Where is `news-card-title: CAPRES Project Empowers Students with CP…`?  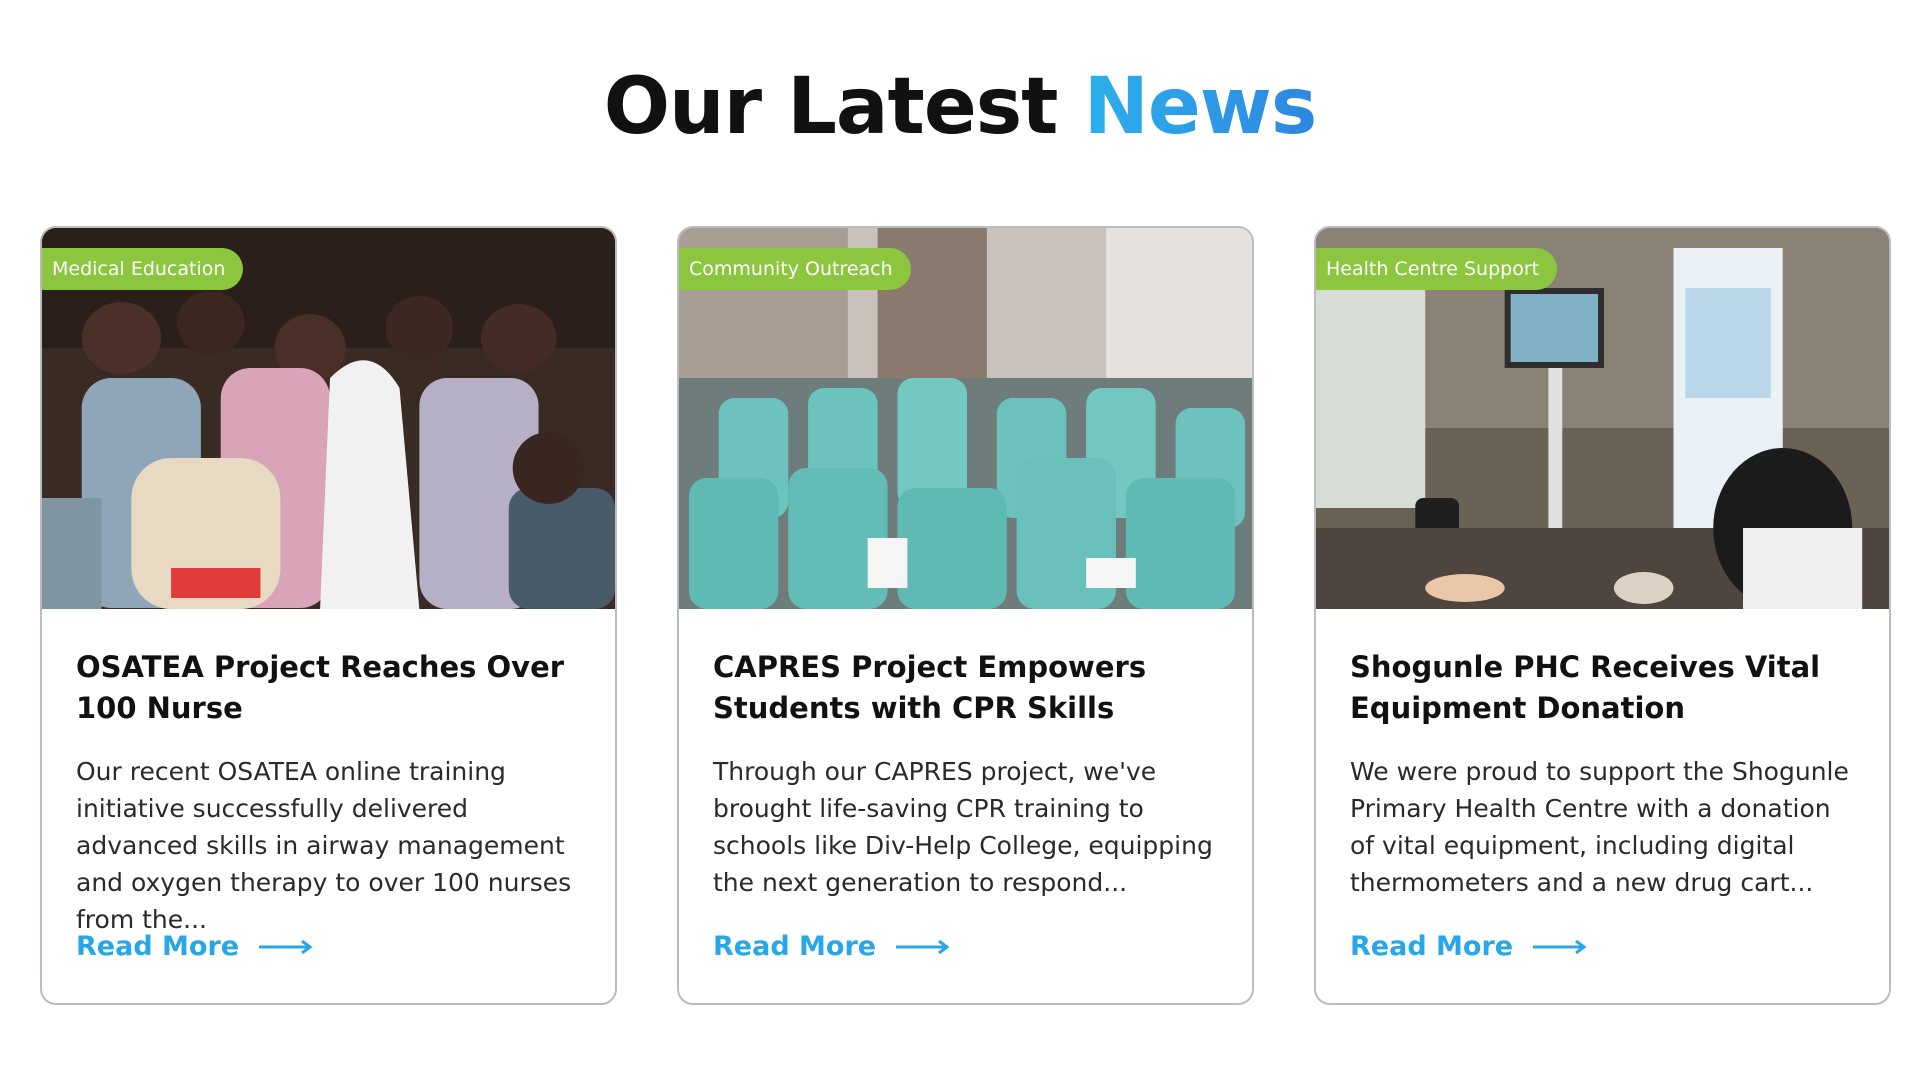
news-card-title: CAPRES Project Empowers Students with CP… is located at coordinates (965, 688).